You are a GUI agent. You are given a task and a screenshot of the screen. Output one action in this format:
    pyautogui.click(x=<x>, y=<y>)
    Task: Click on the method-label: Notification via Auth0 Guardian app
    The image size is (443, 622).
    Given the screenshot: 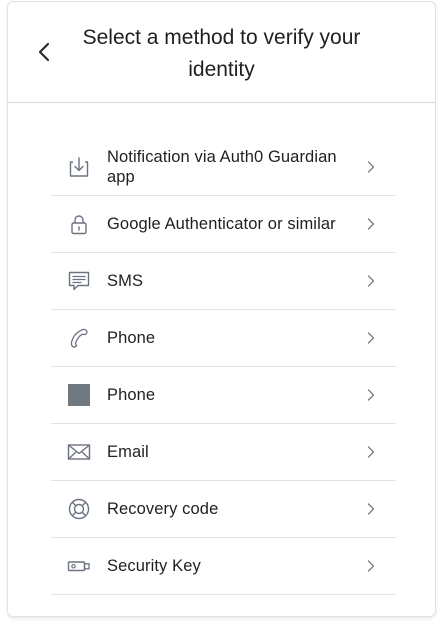 What is the action you would take?
    pyautogui.click(x=222, y=166)
    